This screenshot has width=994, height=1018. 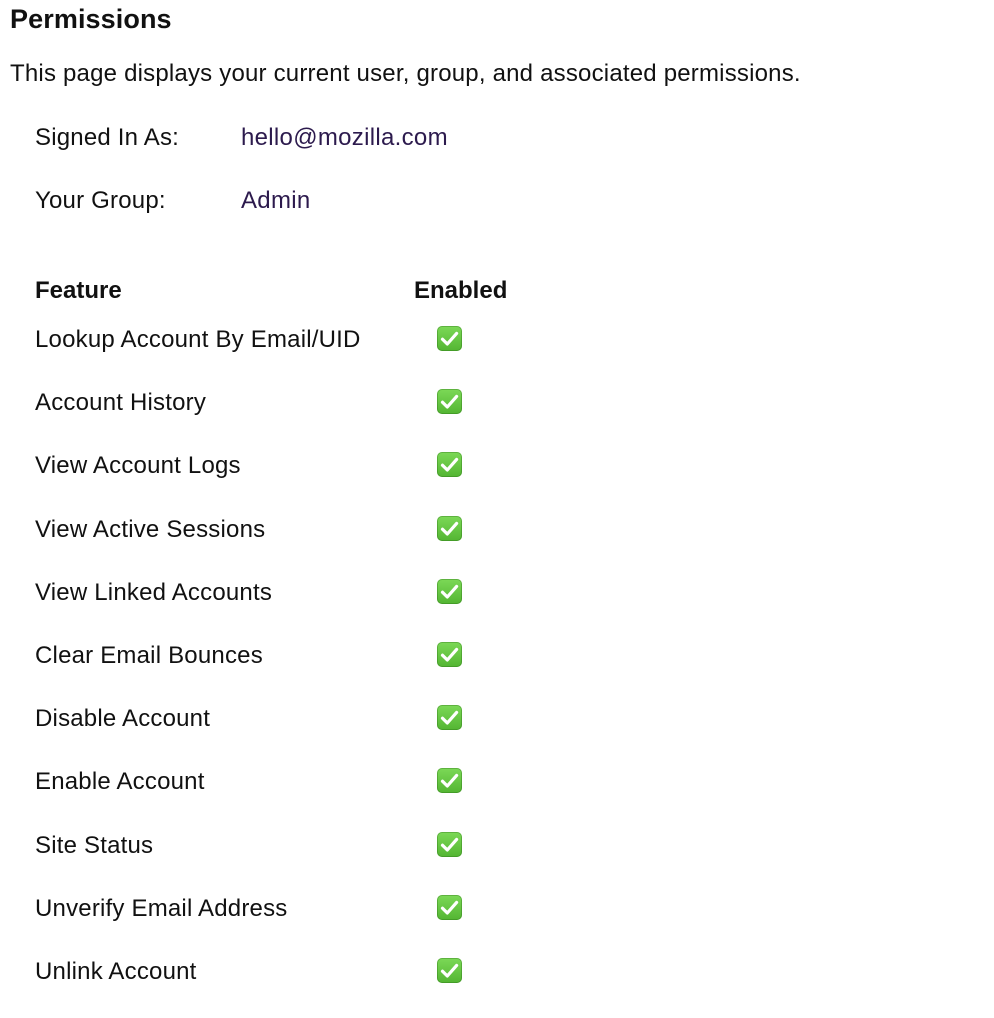 What do you see at coordinates (116, 971) in the screenshot?
I see `feature-name: Unlink Account` at bounding box center [116, 971].